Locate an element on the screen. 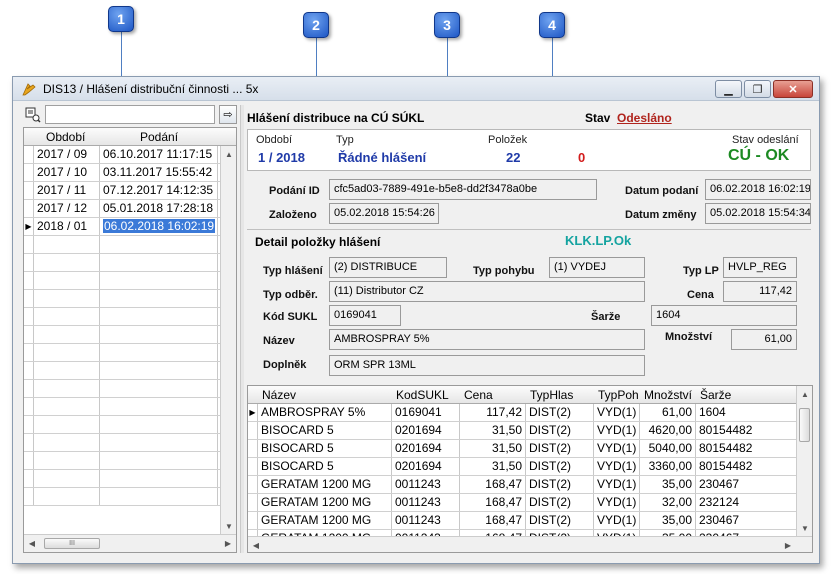  column-header-typpoh: TypPoh is located at coordinates (618, 395).